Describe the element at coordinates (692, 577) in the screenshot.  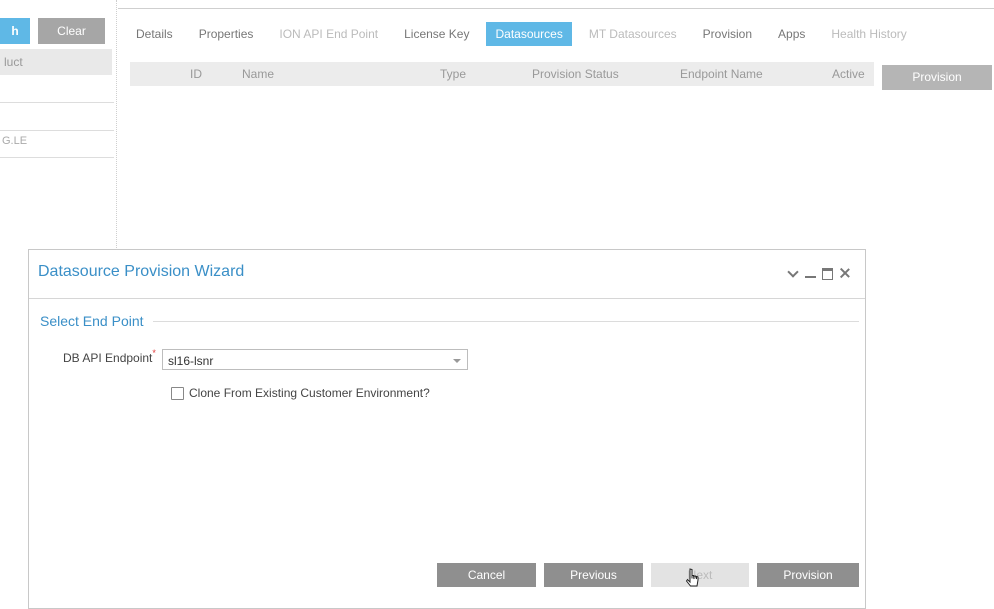
I see `mouse-pointer-icon` at that location.